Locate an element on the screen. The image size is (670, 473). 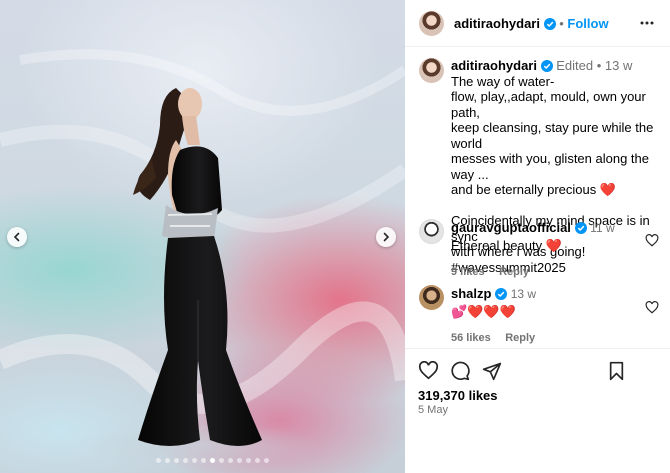
comment-button is located at coordinates (460, 373).